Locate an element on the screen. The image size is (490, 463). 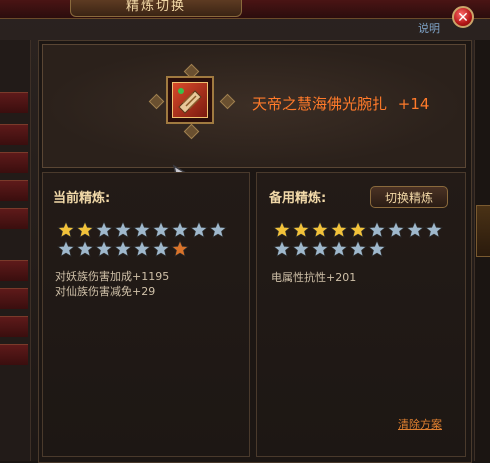
bracer-icon is located at coordinates (190, 100).